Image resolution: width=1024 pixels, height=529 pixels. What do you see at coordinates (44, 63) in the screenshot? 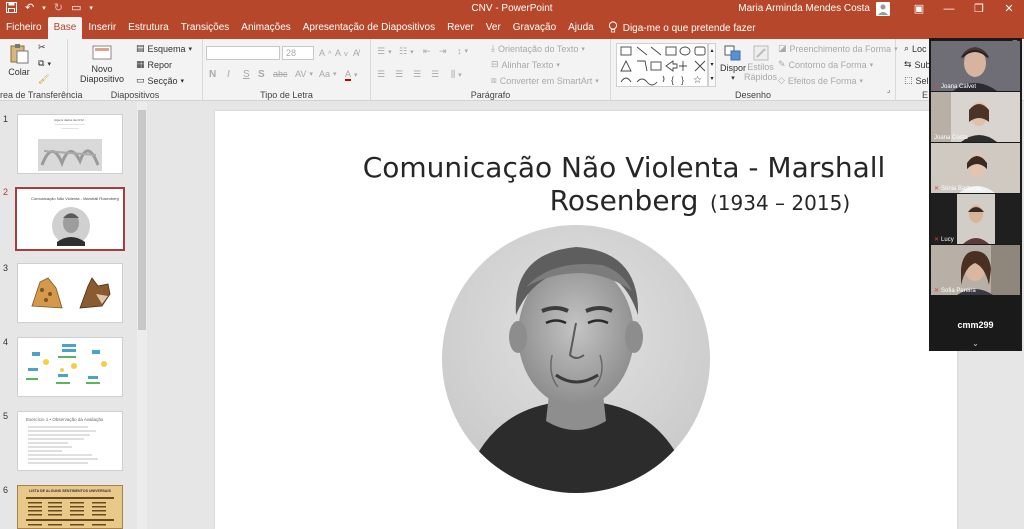
I see `copy-button: ⧉ ▾` at bounding box center [44, 63].